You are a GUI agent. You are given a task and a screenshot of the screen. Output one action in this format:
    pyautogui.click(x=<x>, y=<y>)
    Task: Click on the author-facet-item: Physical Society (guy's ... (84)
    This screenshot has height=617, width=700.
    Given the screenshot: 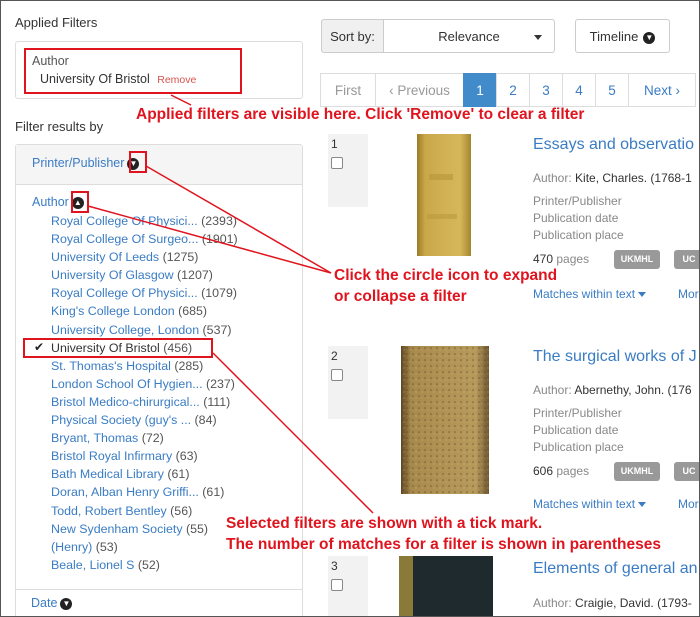 What is the action you would take?
    pyautogui.click(x=144, y=420)
    